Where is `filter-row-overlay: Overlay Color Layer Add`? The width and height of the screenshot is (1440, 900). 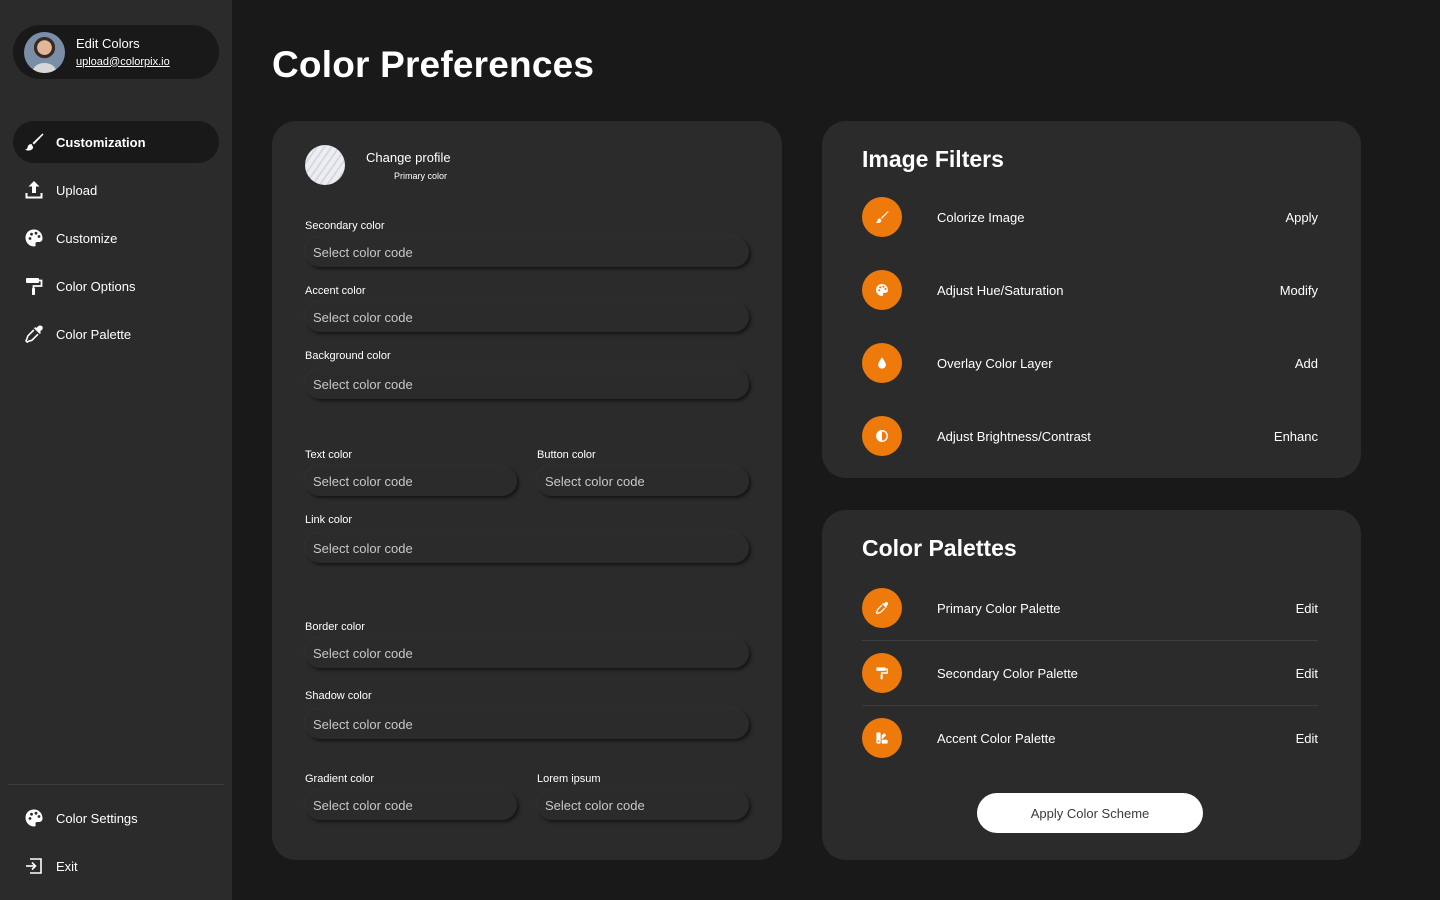
filter-row-overlay: Overlay Color Layer Add is located at coordinates (1090, 363).